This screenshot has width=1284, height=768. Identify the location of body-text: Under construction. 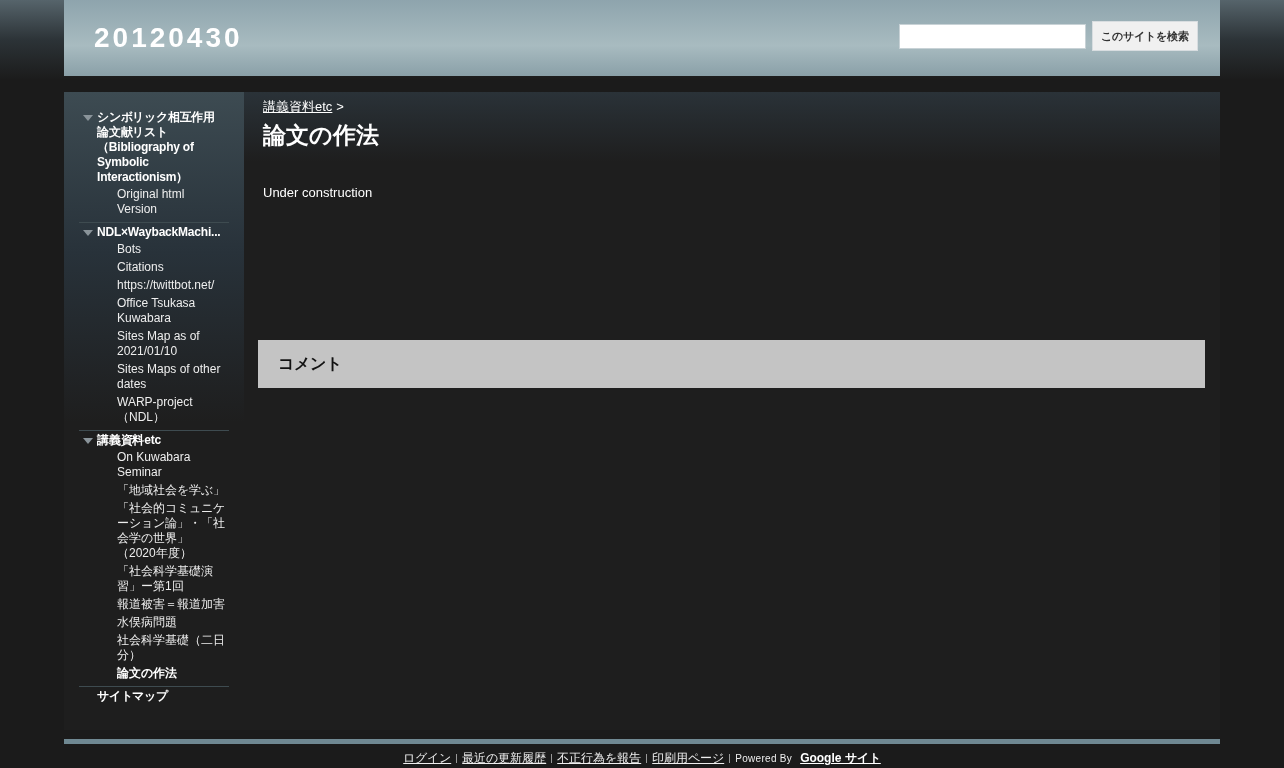
(318, 192).